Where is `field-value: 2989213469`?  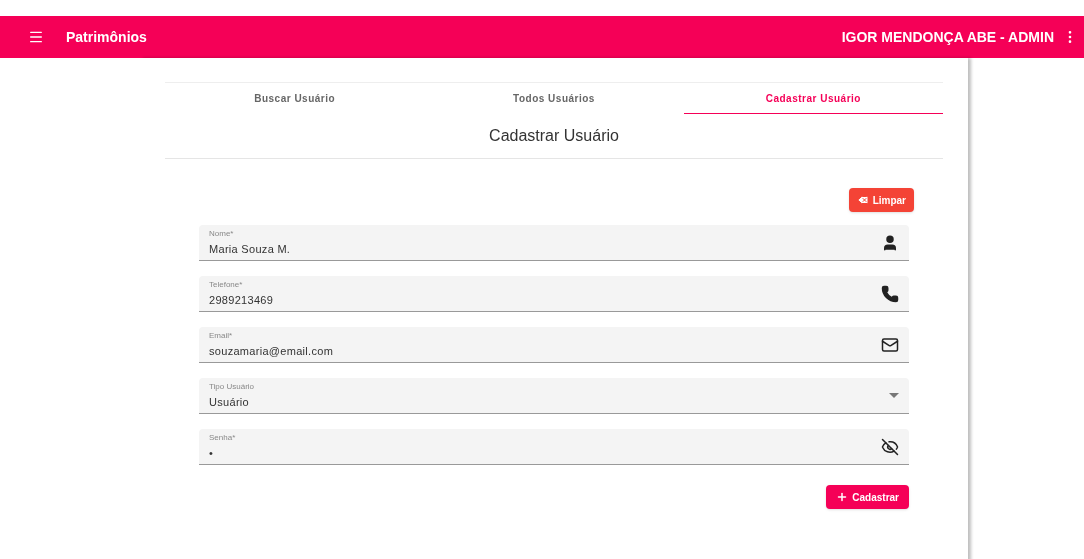
field-value: 2989213469 is located at coordinates (242, 300).